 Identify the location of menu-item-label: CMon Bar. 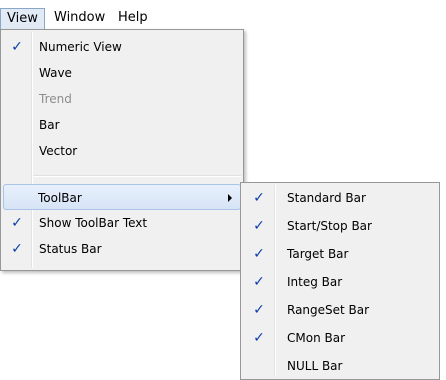
(316, 338).